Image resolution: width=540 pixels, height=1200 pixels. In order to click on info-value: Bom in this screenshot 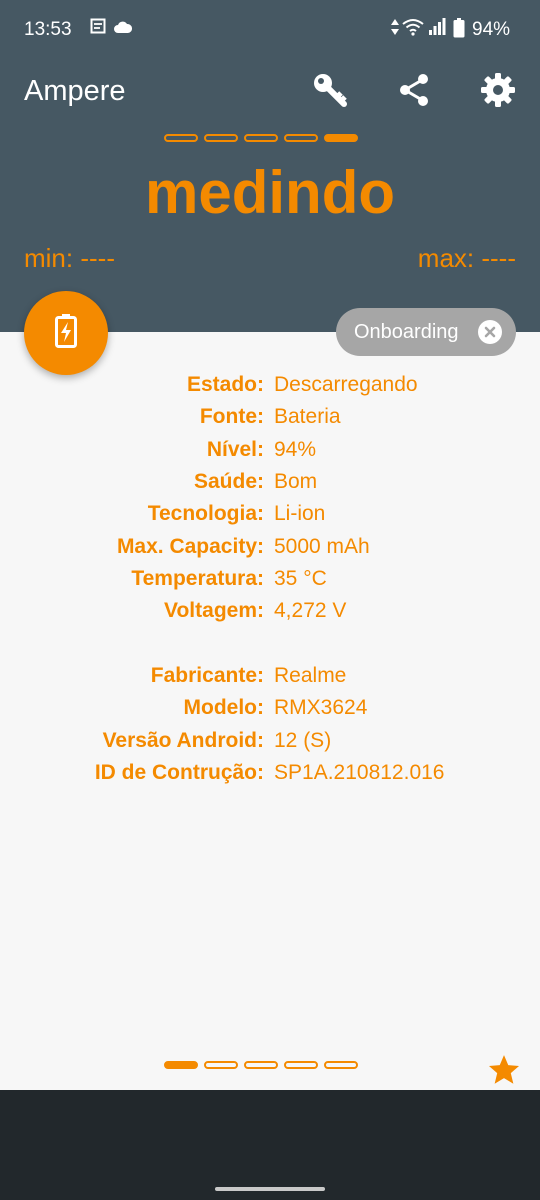, I will do `click(296, 482)`.